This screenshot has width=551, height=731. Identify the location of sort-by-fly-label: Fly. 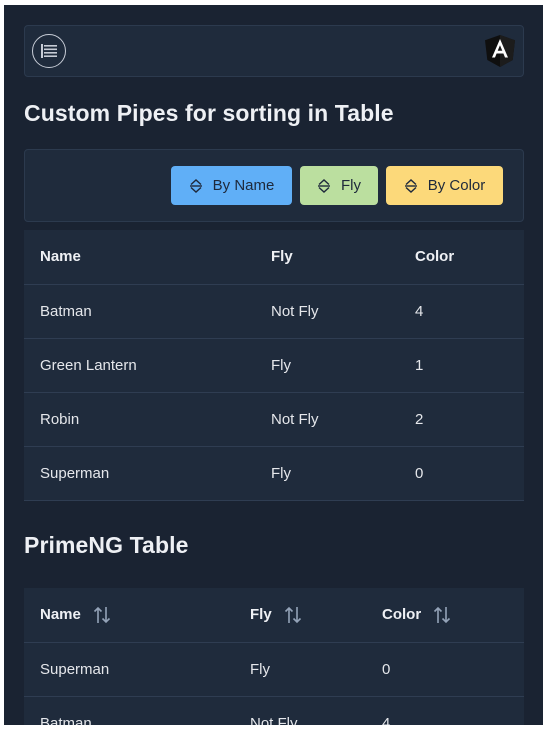
(351, 185).